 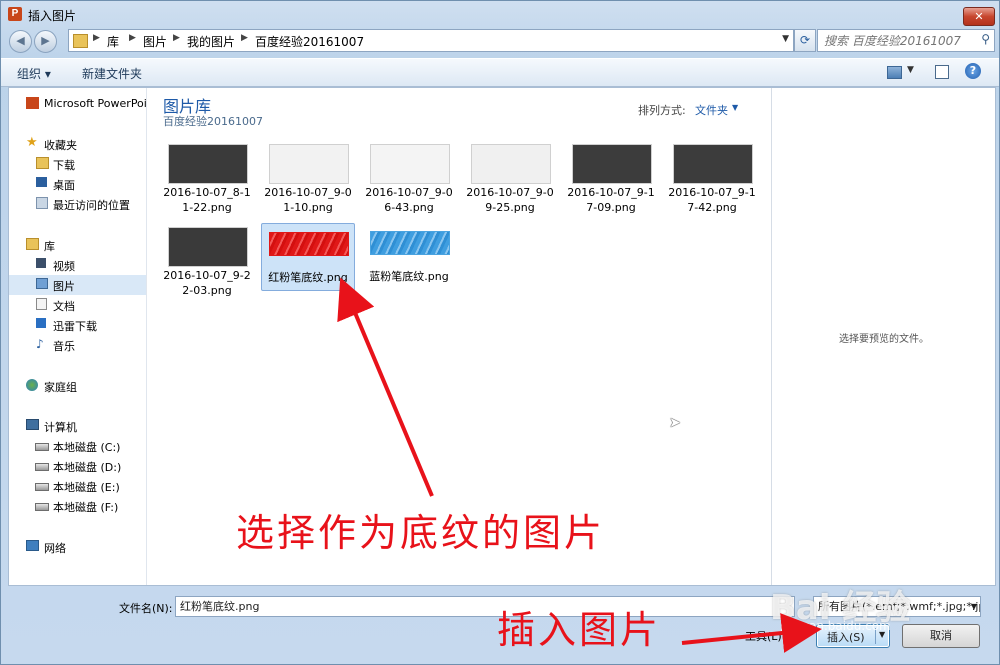 What do you see at coordinates (751, 633) in the screenshot?
I see `arrow-to-insert` at bounding box center [751, 633].